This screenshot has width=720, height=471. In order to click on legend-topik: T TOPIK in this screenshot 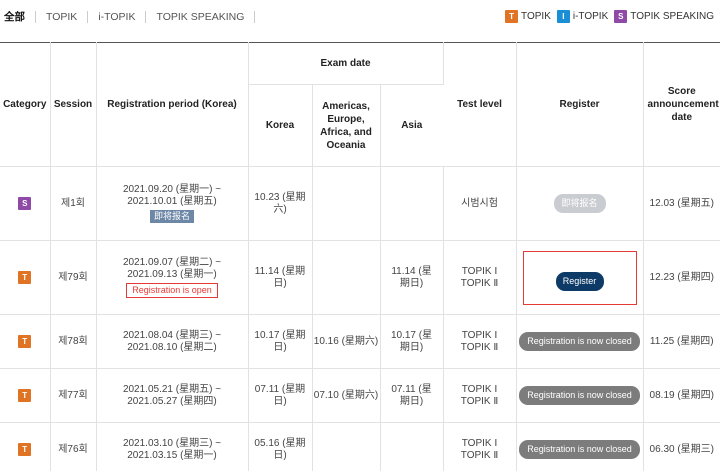, I will do `click(528, 16)`.